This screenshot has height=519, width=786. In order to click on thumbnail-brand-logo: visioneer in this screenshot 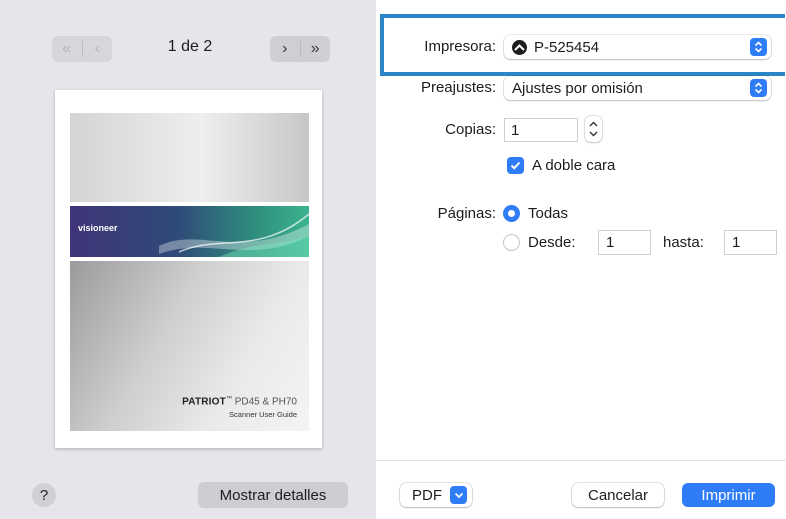, I will do `click(98, 228)`.